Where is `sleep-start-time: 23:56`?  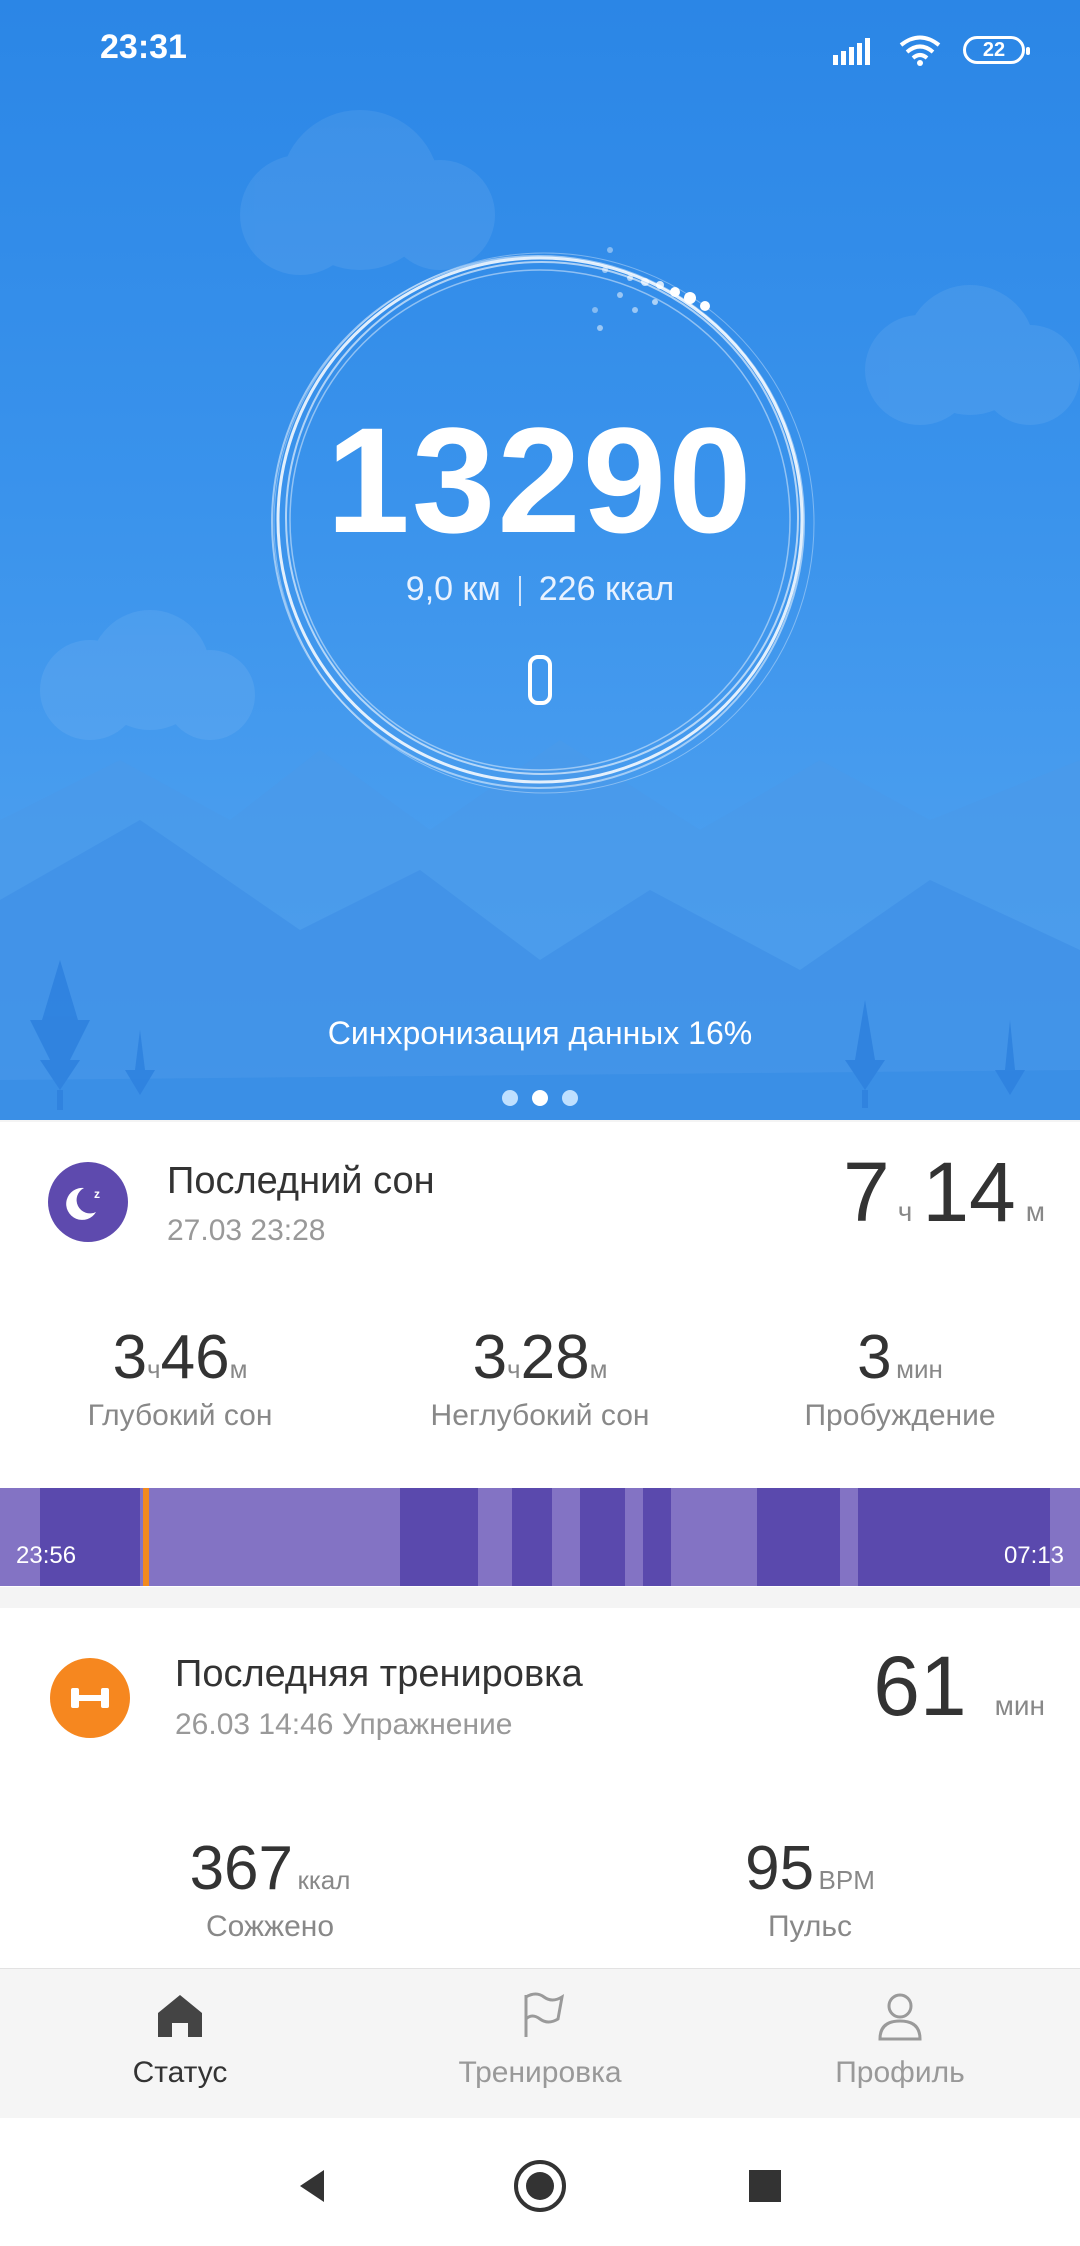 sleep-start-time: 23:56 is located at coordinates (46, 1555).